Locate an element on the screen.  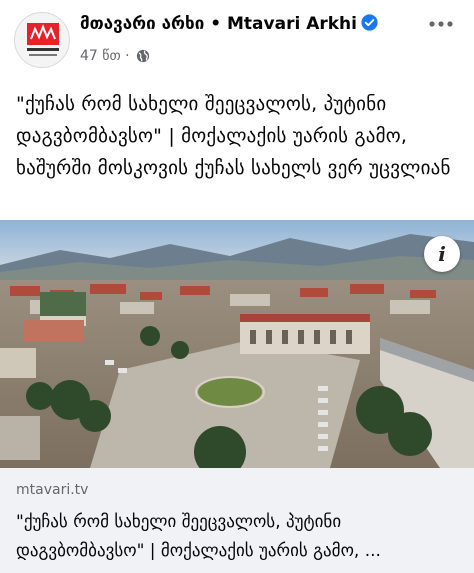
ellipsis-icon is located at coordinates (441, 24).